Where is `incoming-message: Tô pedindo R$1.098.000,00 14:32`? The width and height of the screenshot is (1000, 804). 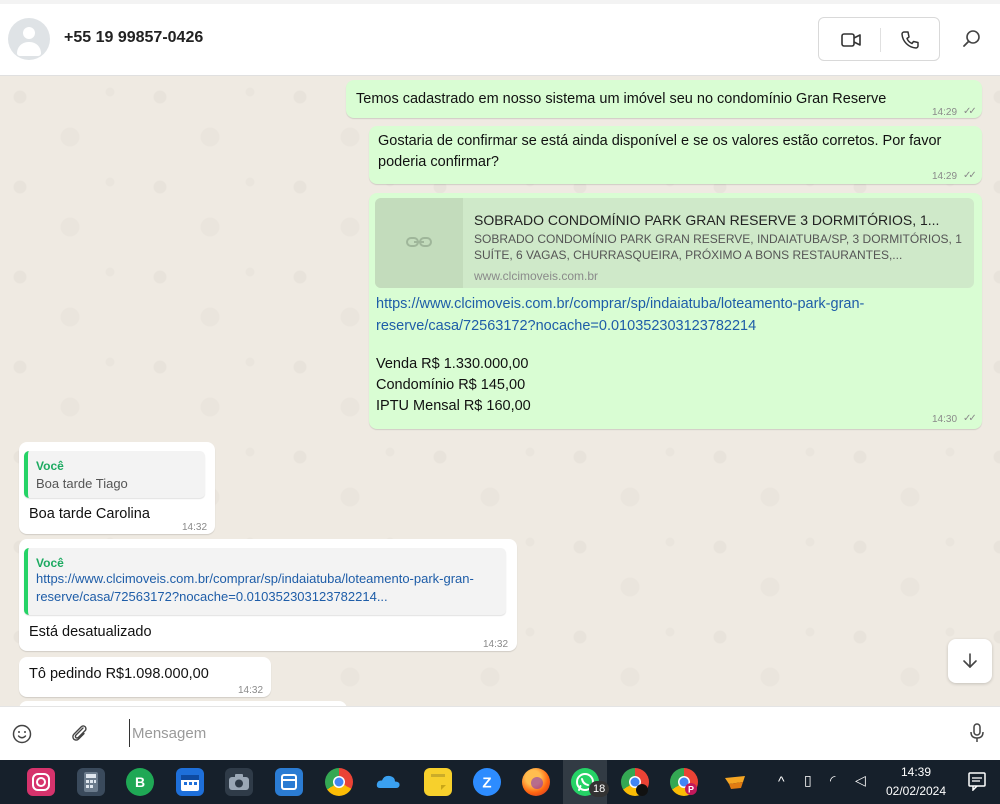 incoming-message: Tô pedindo R$1.098.000,00 14:32 is located at coordinates (145, 677).